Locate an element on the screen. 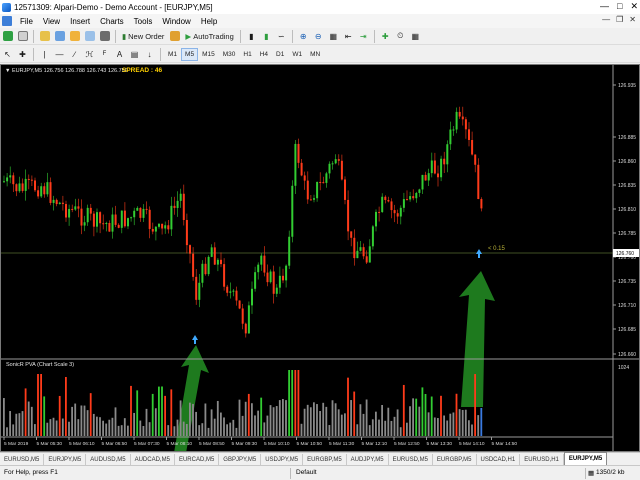 The image size is (640, 480). terminal-icon is located at coordinates (89, 36).